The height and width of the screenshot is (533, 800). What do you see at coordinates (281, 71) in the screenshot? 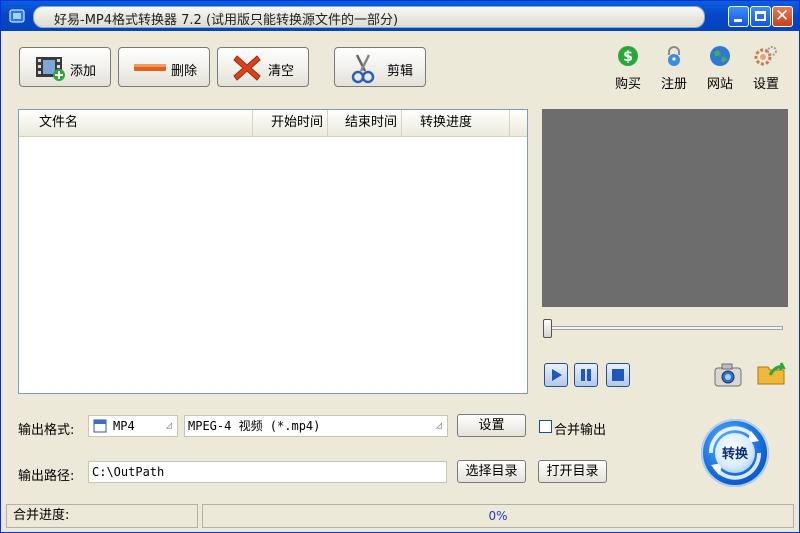
I see `clear-button-label: 清空` at bounding box center [281, 71].